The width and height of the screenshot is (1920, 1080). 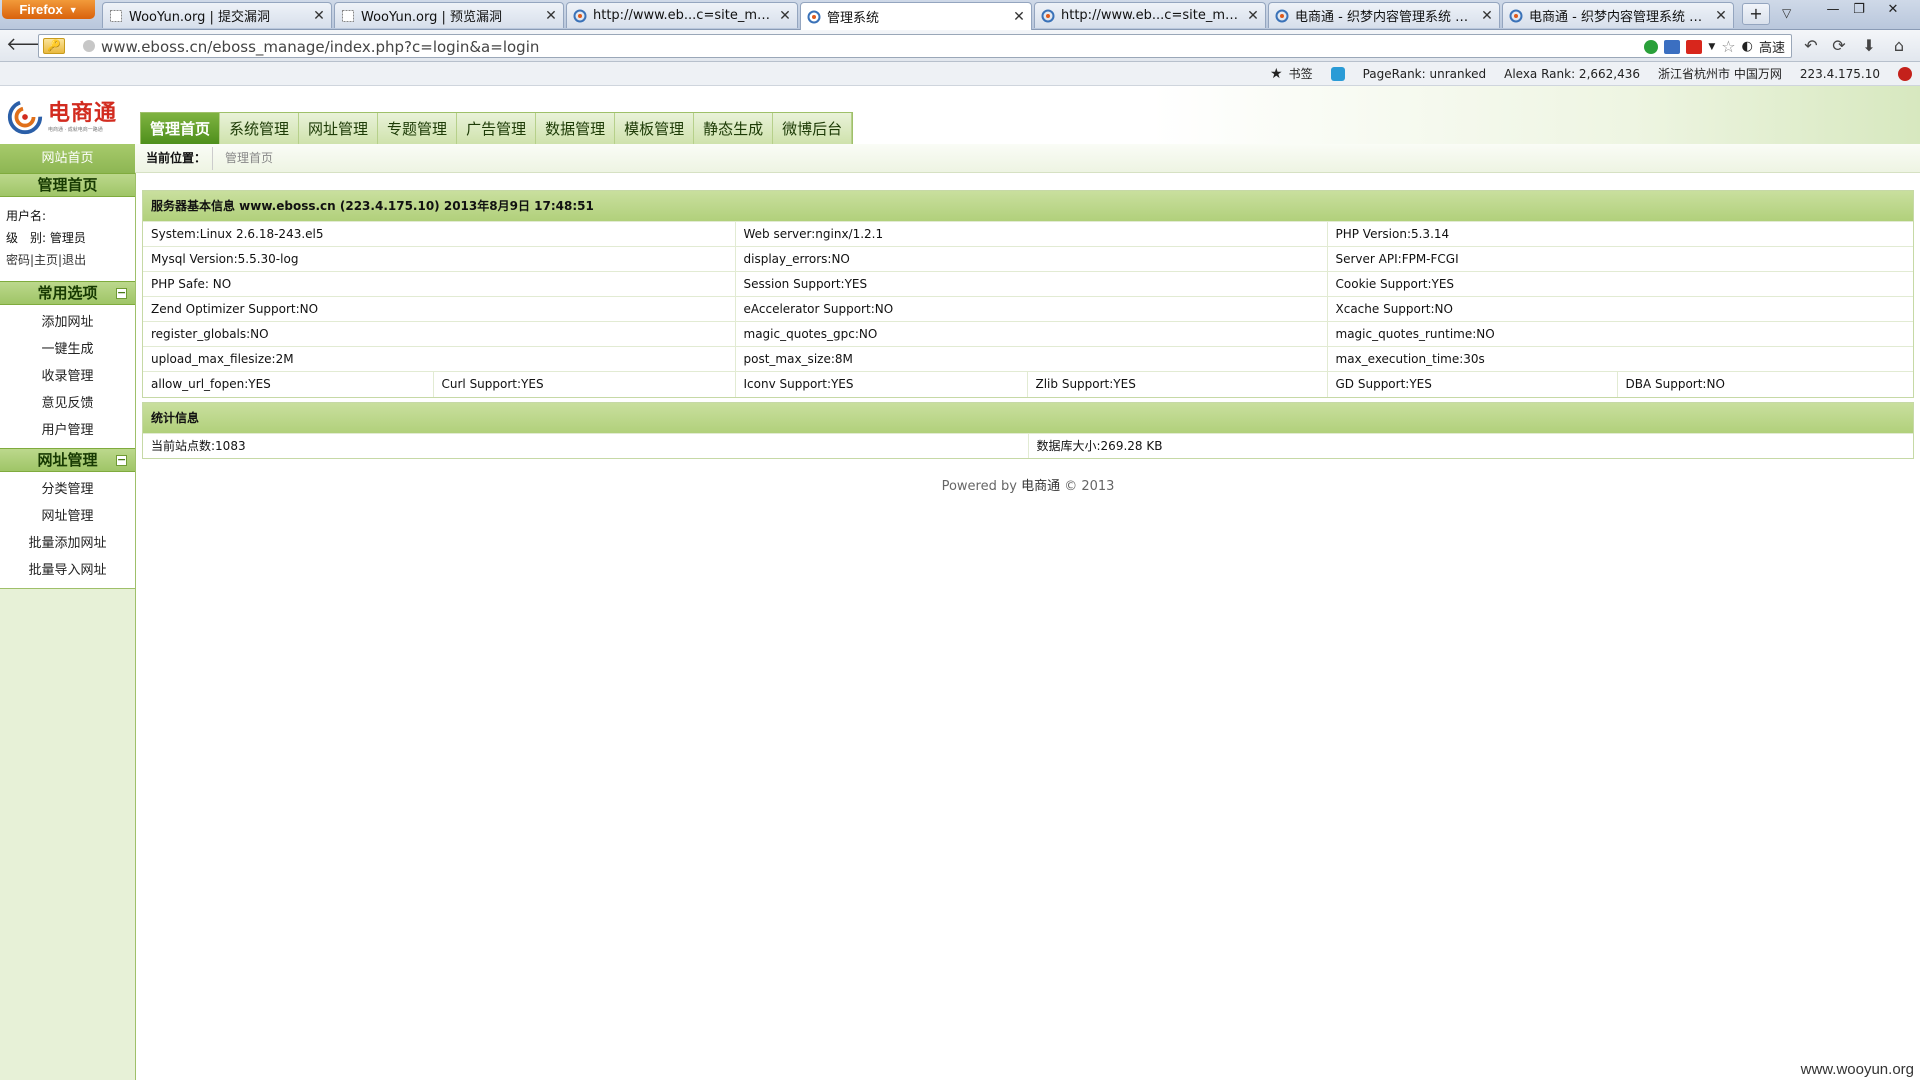 I want to click on location-text: 浙江省杭州市 中国万网, so click(x=1720, y=74).